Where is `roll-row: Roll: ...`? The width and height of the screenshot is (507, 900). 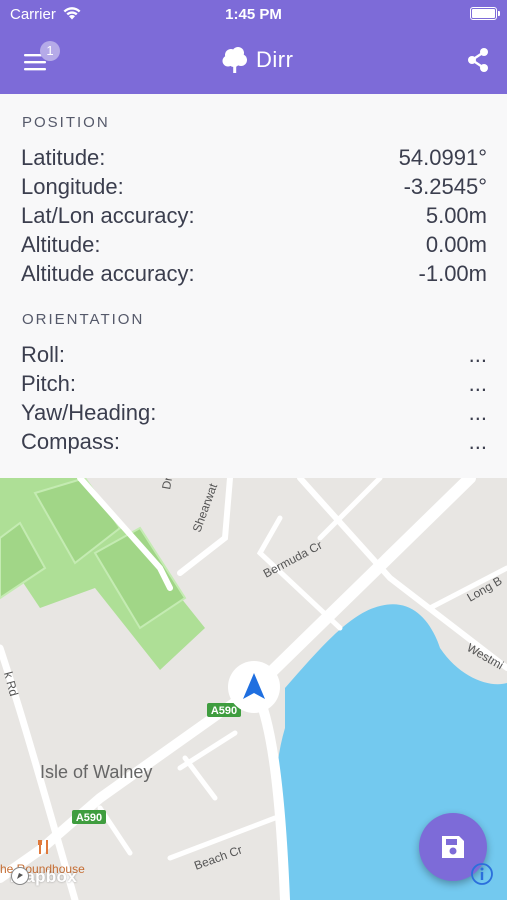 roll-row: Roll: ... is located at coordinates (254, 356).